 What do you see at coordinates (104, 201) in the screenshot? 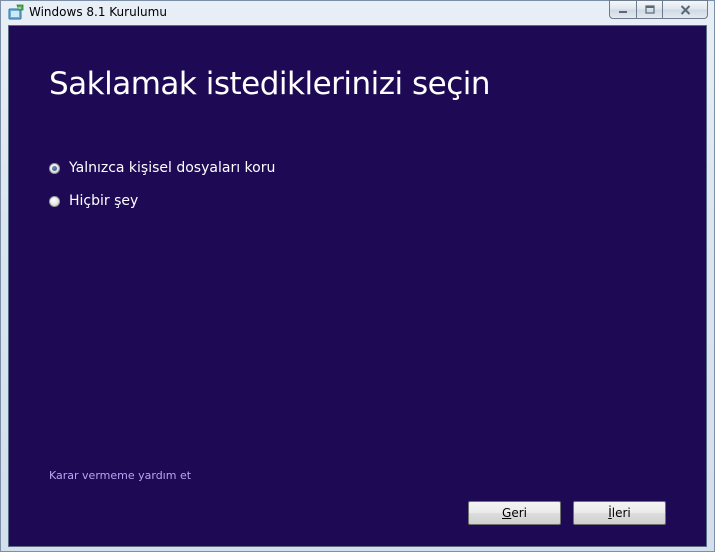
I see `option-label: Hiçbir şey` at bounding box center [104, 201].